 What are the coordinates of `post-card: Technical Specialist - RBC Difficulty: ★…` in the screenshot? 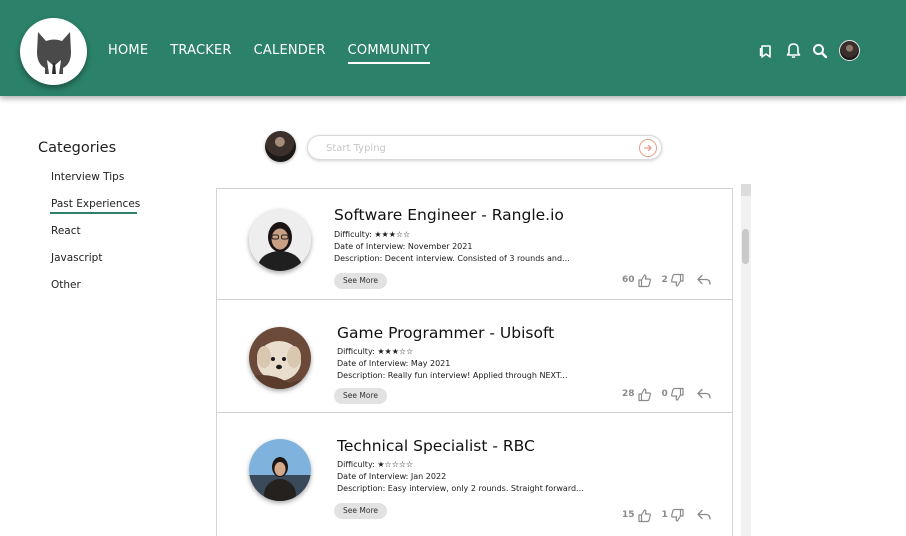 It's located at (474, 468).